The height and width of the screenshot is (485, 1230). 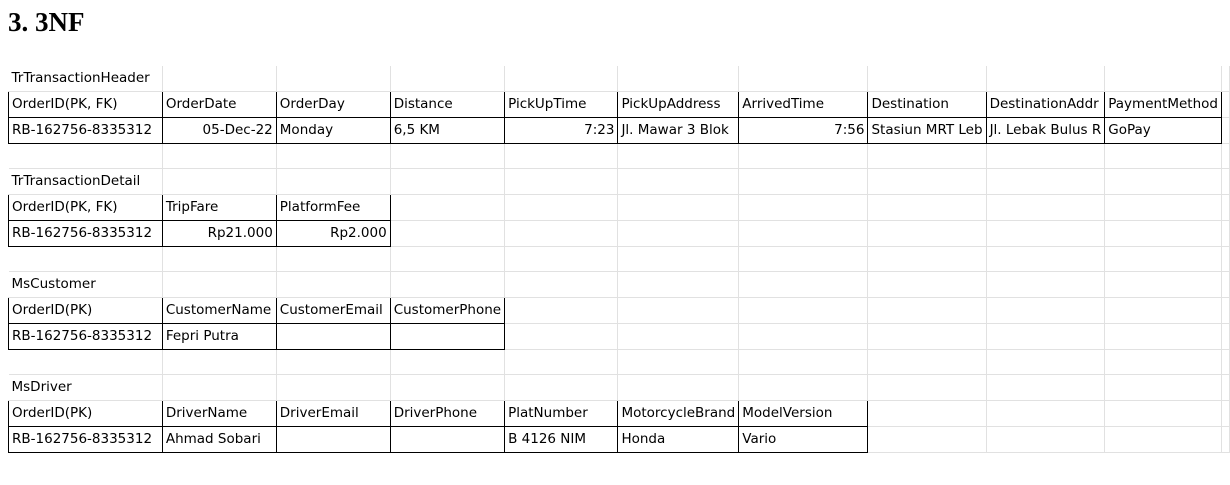 I want to click on sheet-cell: DriverEmail, so click(x=333, y=413).